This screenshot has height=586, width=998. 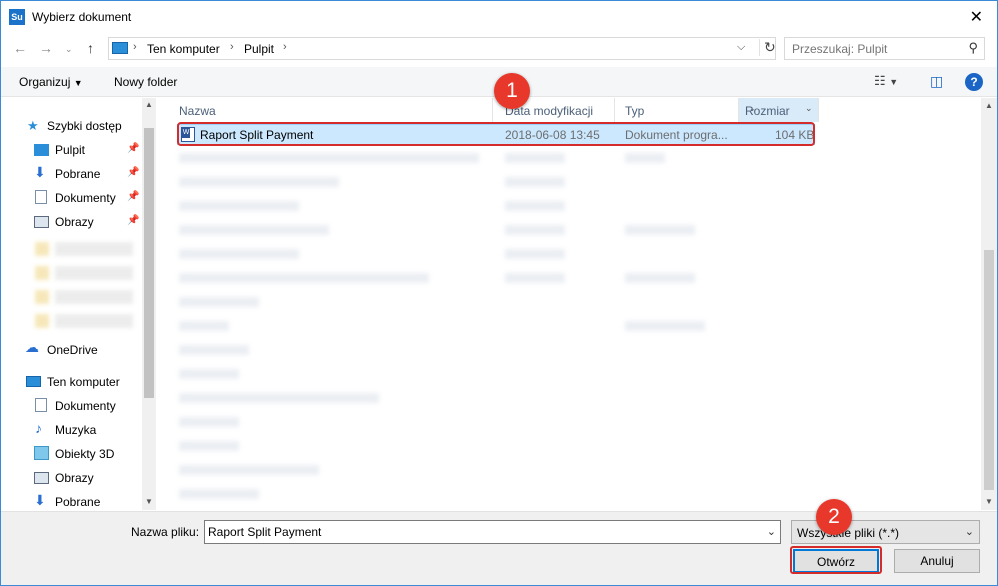 I want to click on sidebar-item-label: Dokumenty, so click(x=85, y=406).